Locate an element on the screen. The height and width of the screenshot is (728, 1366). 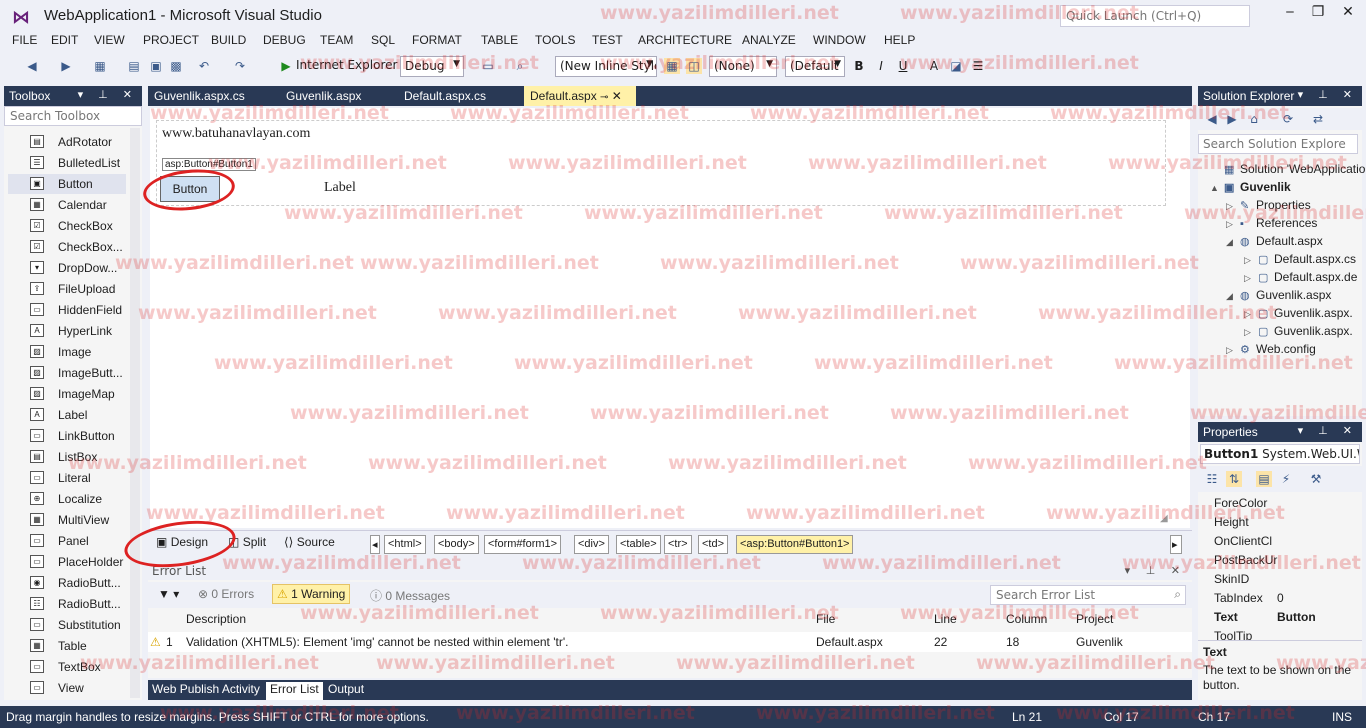
browser-select: Internet Explorer is located at coordinates (346, 65).